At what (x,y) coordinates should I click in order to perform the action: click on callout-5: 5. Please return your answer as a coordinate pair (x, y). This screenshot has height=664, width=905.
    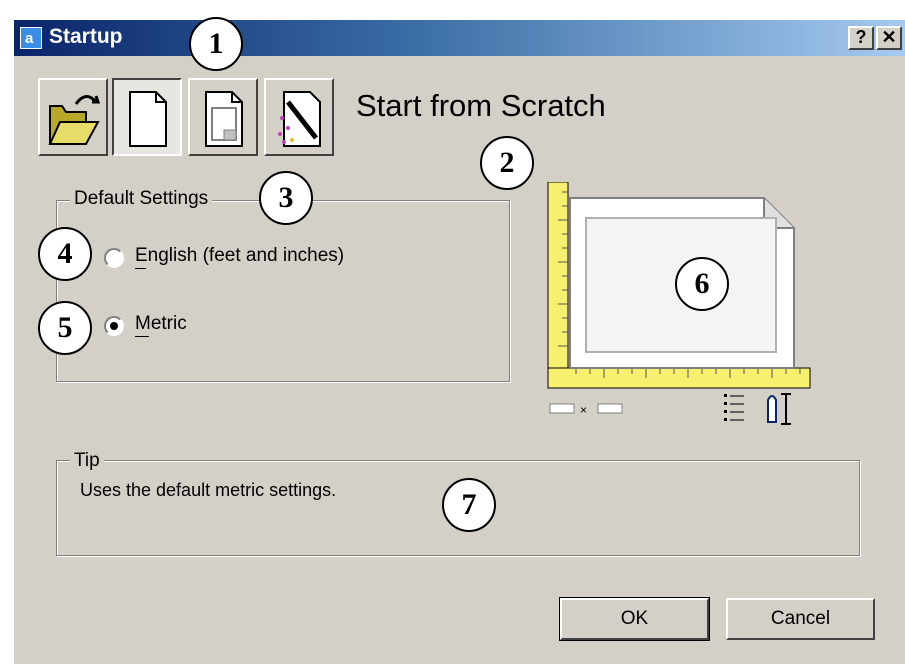
    Looking at the image, I should click on (65, 328).